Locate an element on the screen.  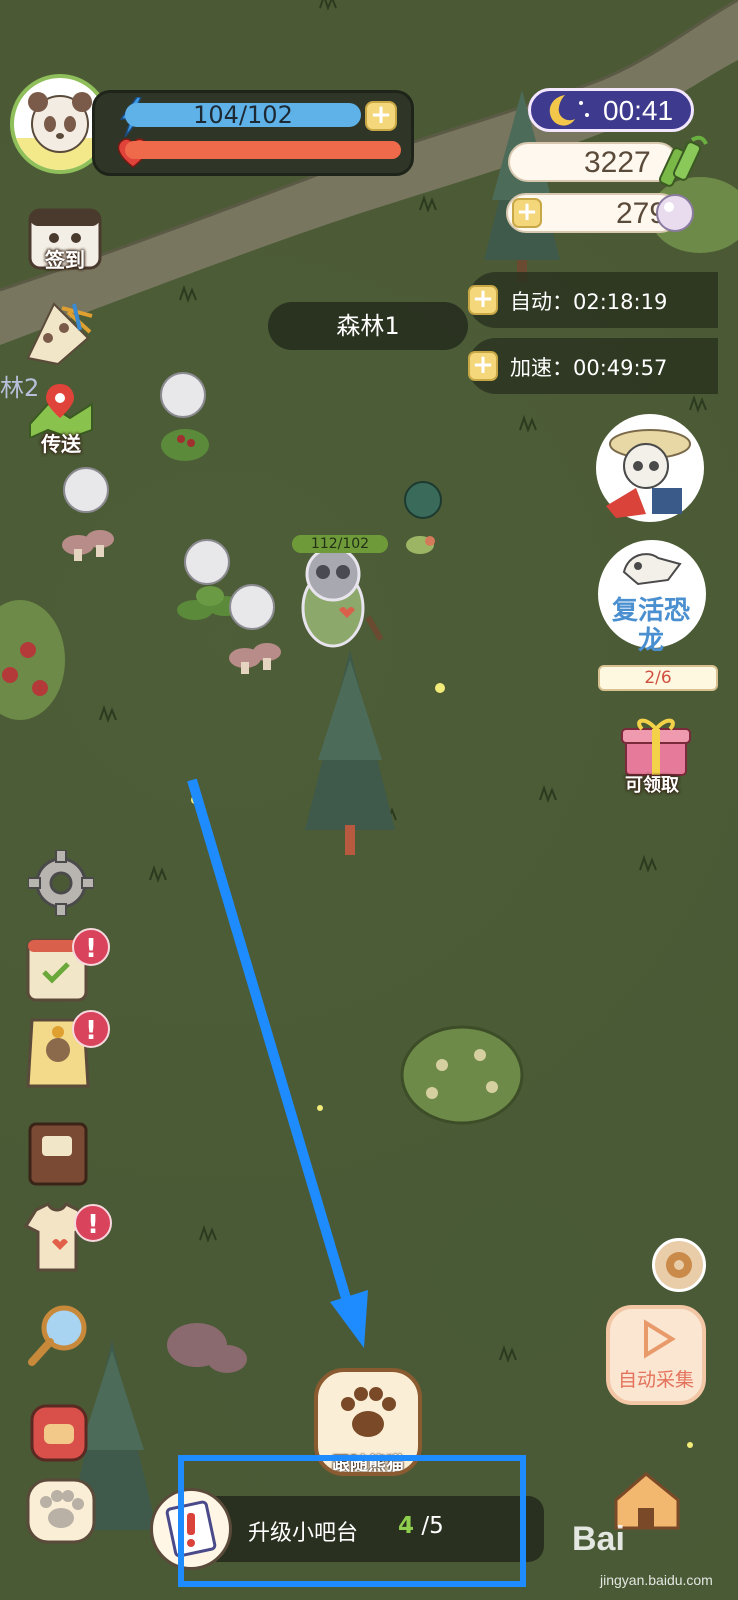
quest-alert-badge: ! is located at coordinates (91, 947).